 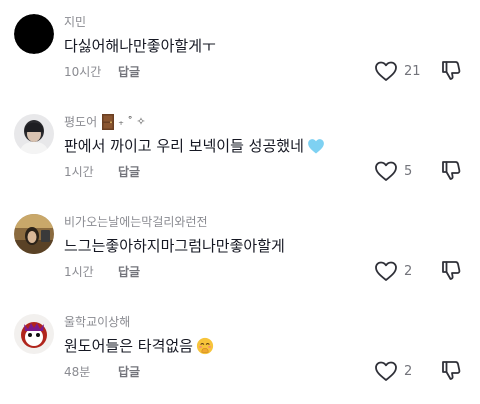 What do you see at coordinates (397, 71) in the screenshot?
I see `like-button: 21` at bounding box center [397, 71].